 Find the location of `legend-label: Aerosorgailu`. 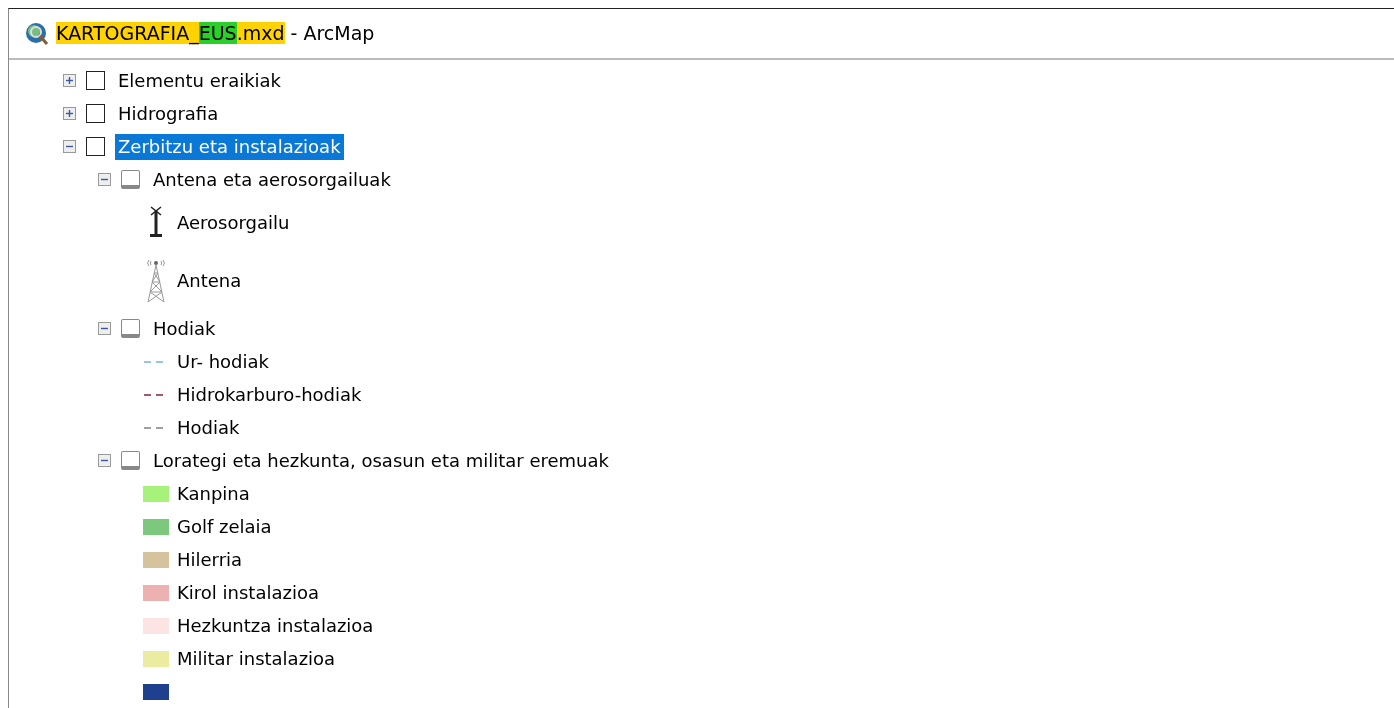

legend-label: Aerosorgailu is located at coordinates (233, 222).